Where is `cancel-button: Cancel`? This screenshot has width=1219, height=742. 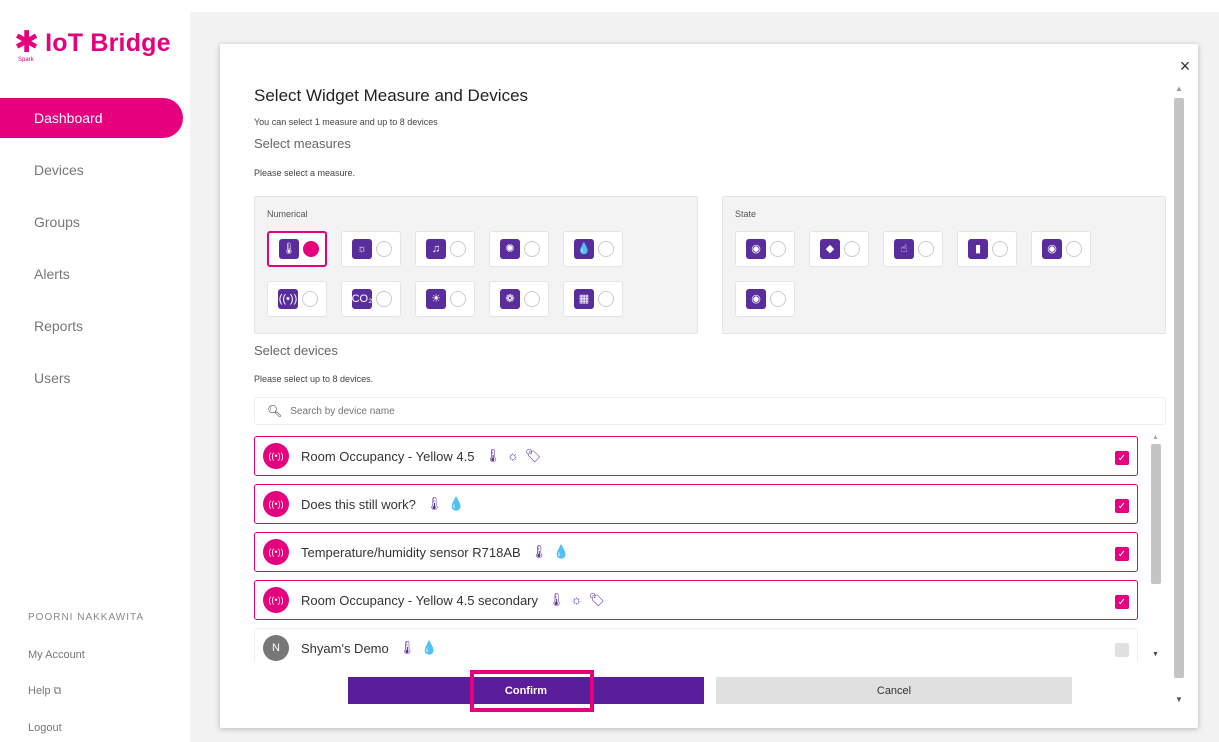 cancel-button: Cancel is located at coordinates (894, 690).